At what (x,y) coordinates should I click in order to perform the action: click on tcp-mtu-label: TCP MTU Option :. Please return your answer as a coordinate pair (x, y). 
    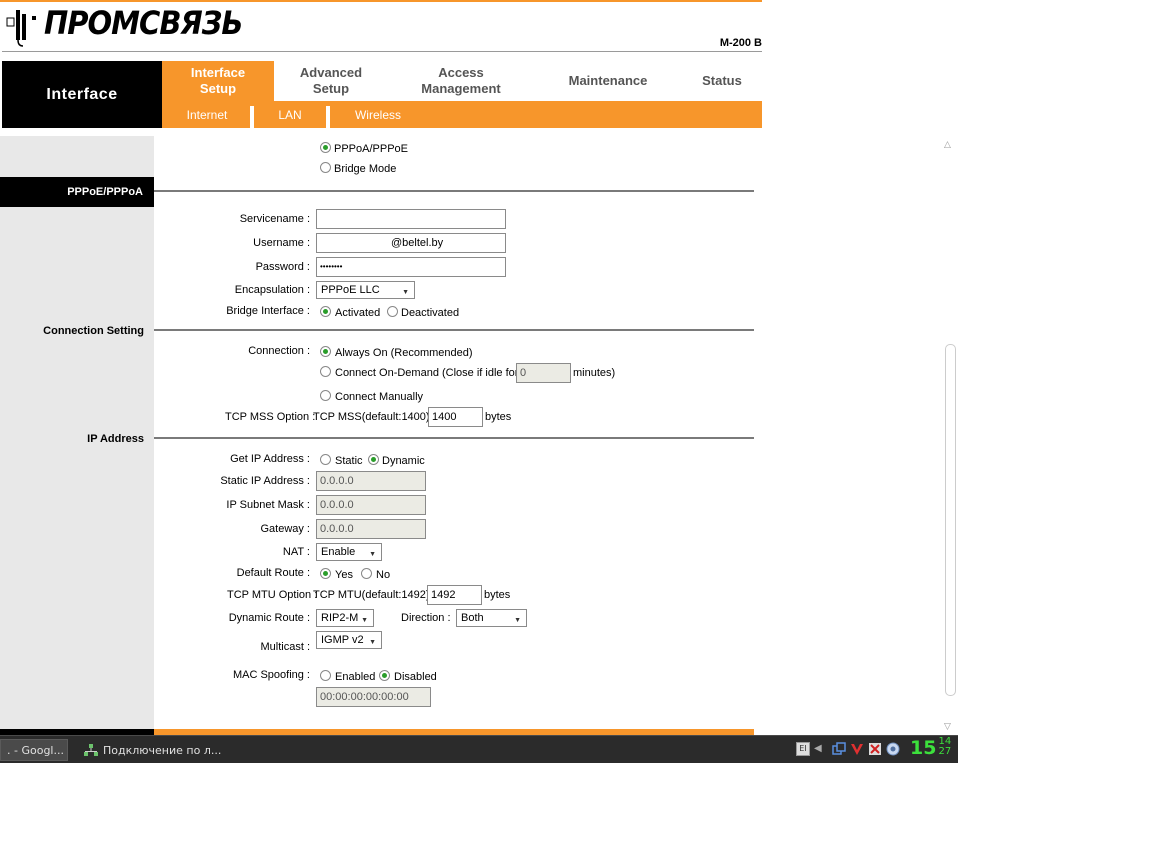
    Looking at the image, I should click on (272, 595).